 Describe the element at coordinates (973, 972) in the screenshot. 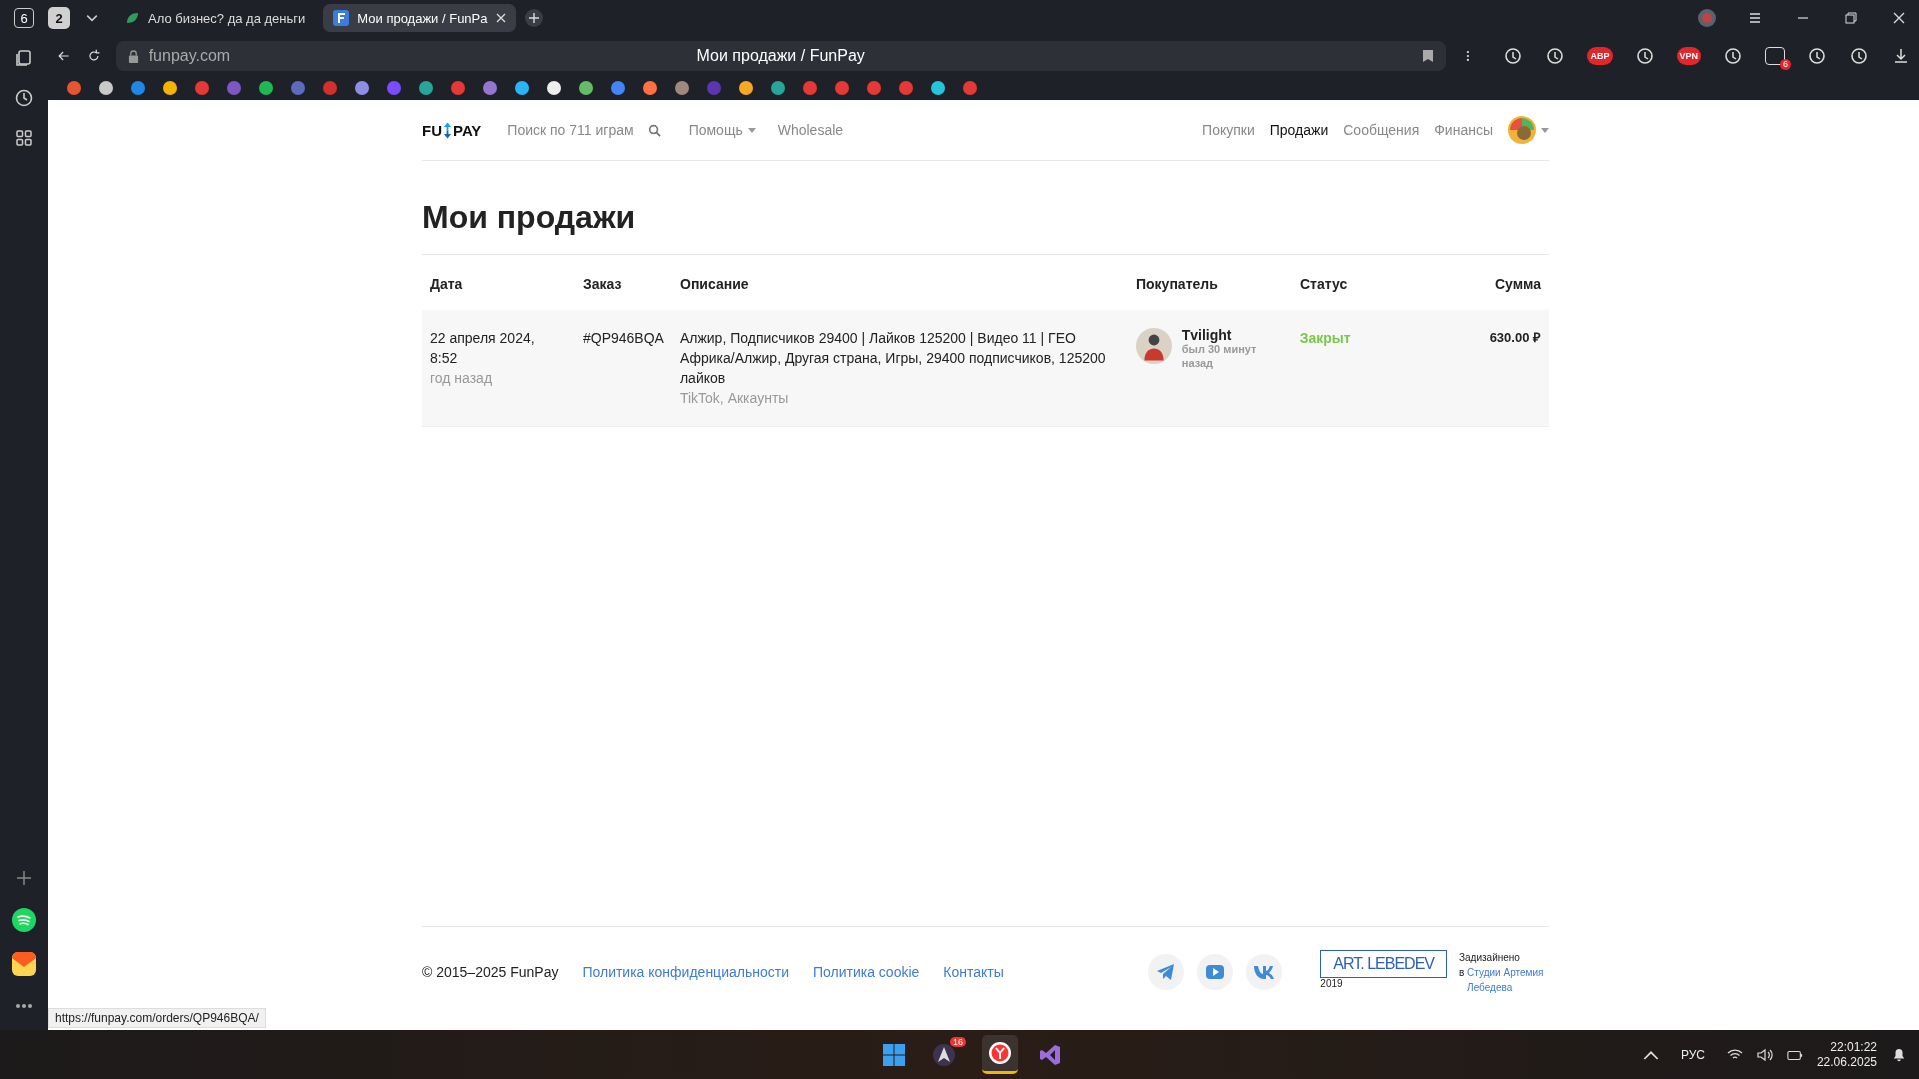

I see `footer-link: Контакты` at that location.